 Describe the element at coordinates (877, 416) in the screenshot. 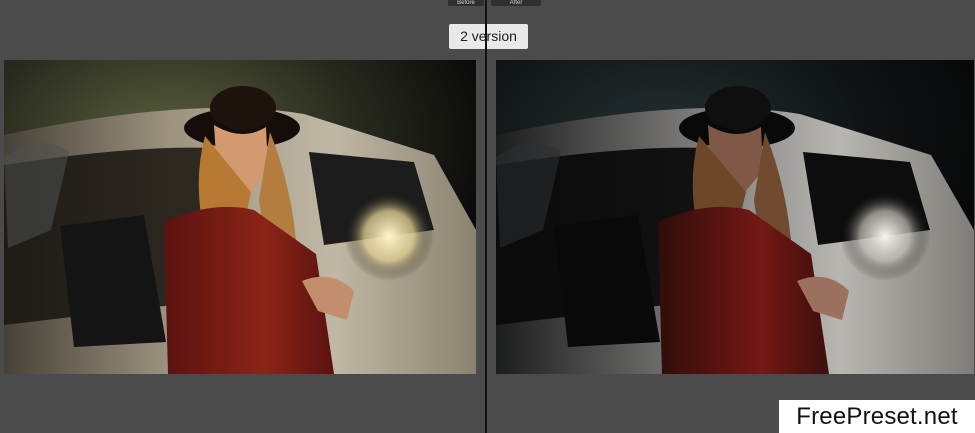

I see `watermark-logo: FreePreset.net` at that location.